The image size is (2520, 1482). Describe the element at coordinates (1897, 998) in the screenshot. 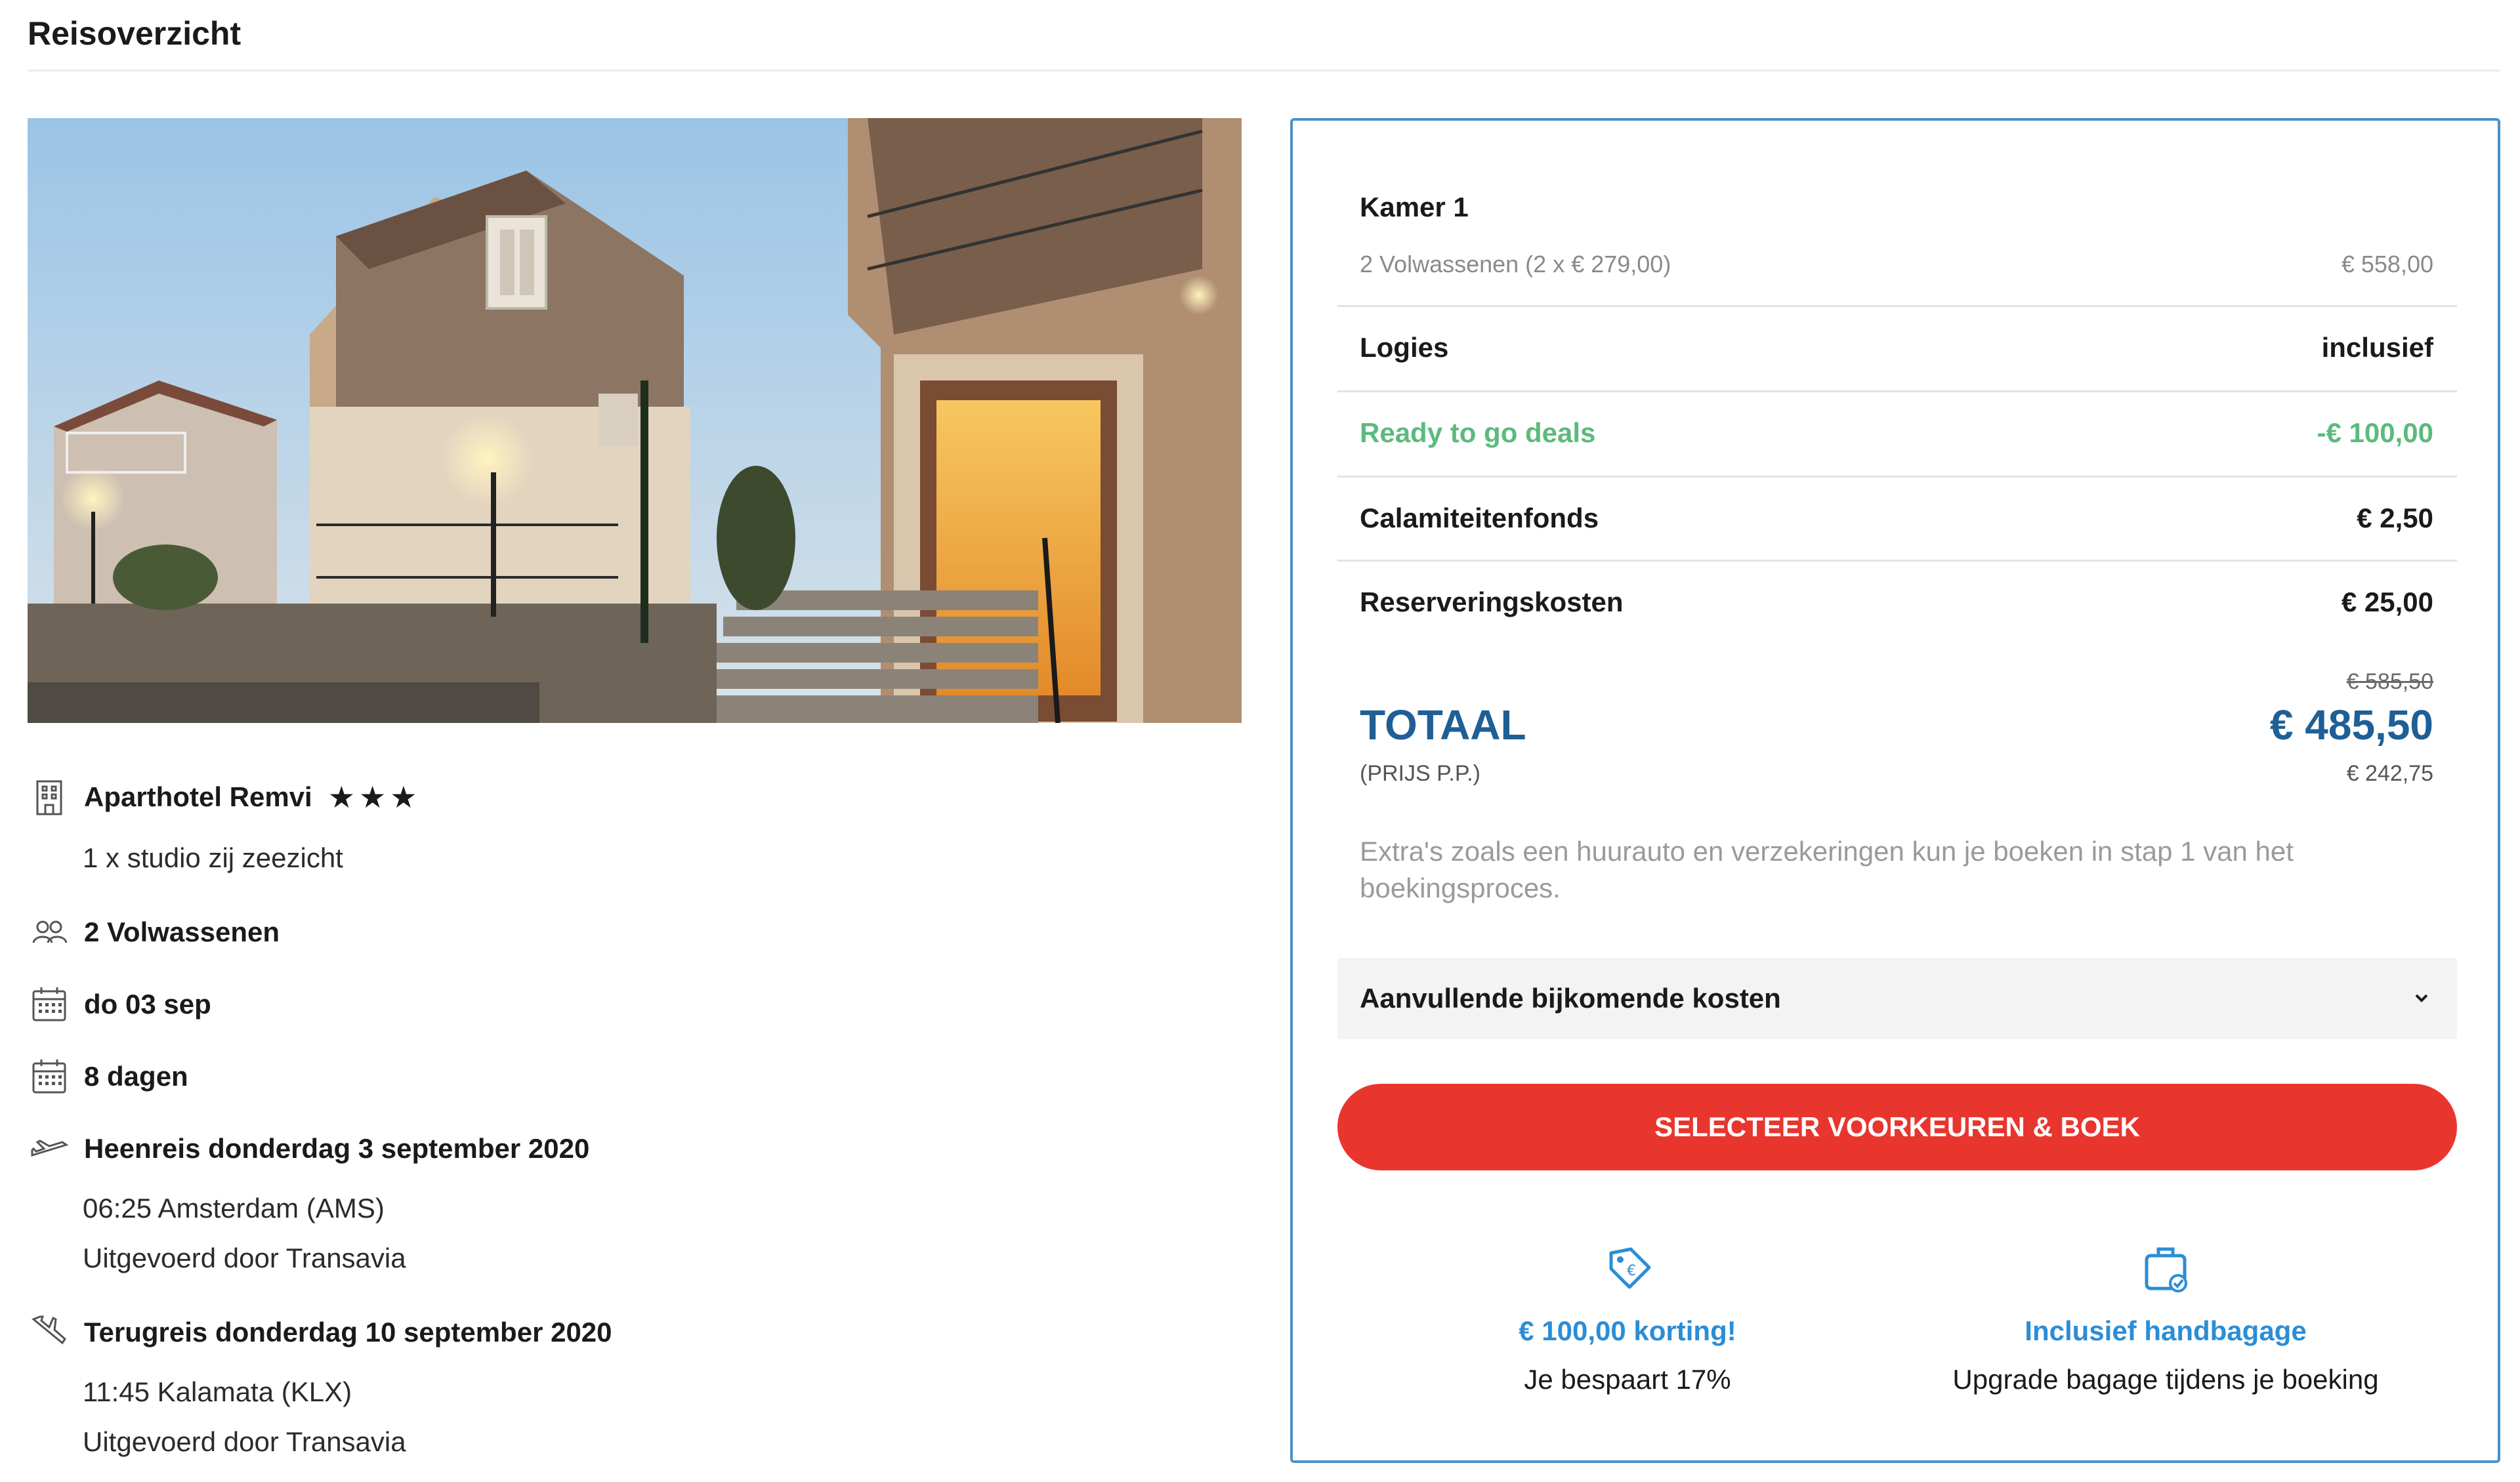

I see `additional-costs-accordion: Aanvullende bijkomende kosten` at that location.